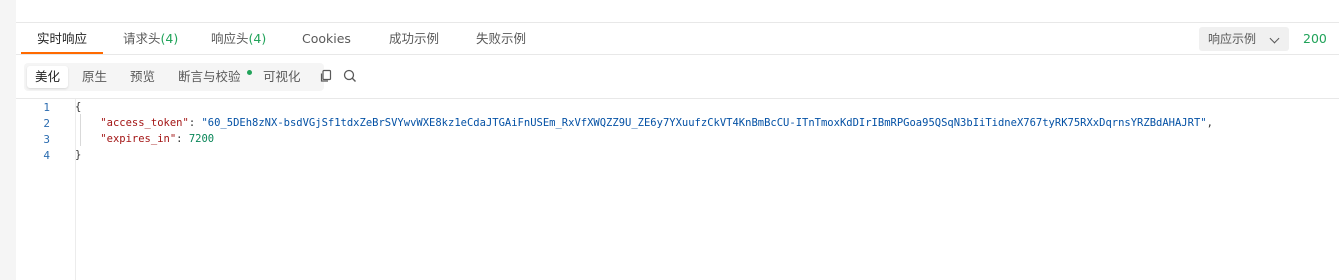 Image resolution: width=1339 pixels, height=280 pixels. I want to click on tab-label: 失败示例, so click(501, 38).